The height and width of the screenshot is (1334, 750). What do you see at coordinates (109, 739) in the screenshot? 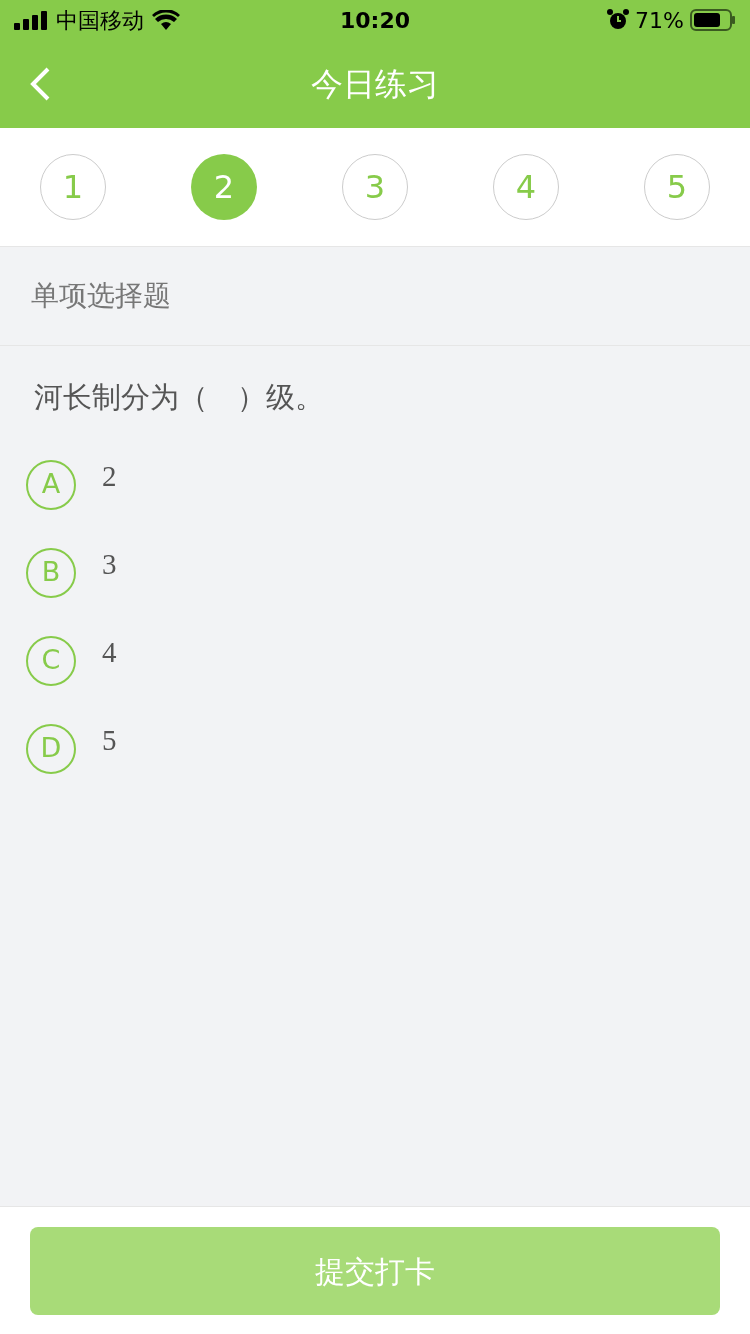
I see `option-text: 5` at bounding box center [109, 739].